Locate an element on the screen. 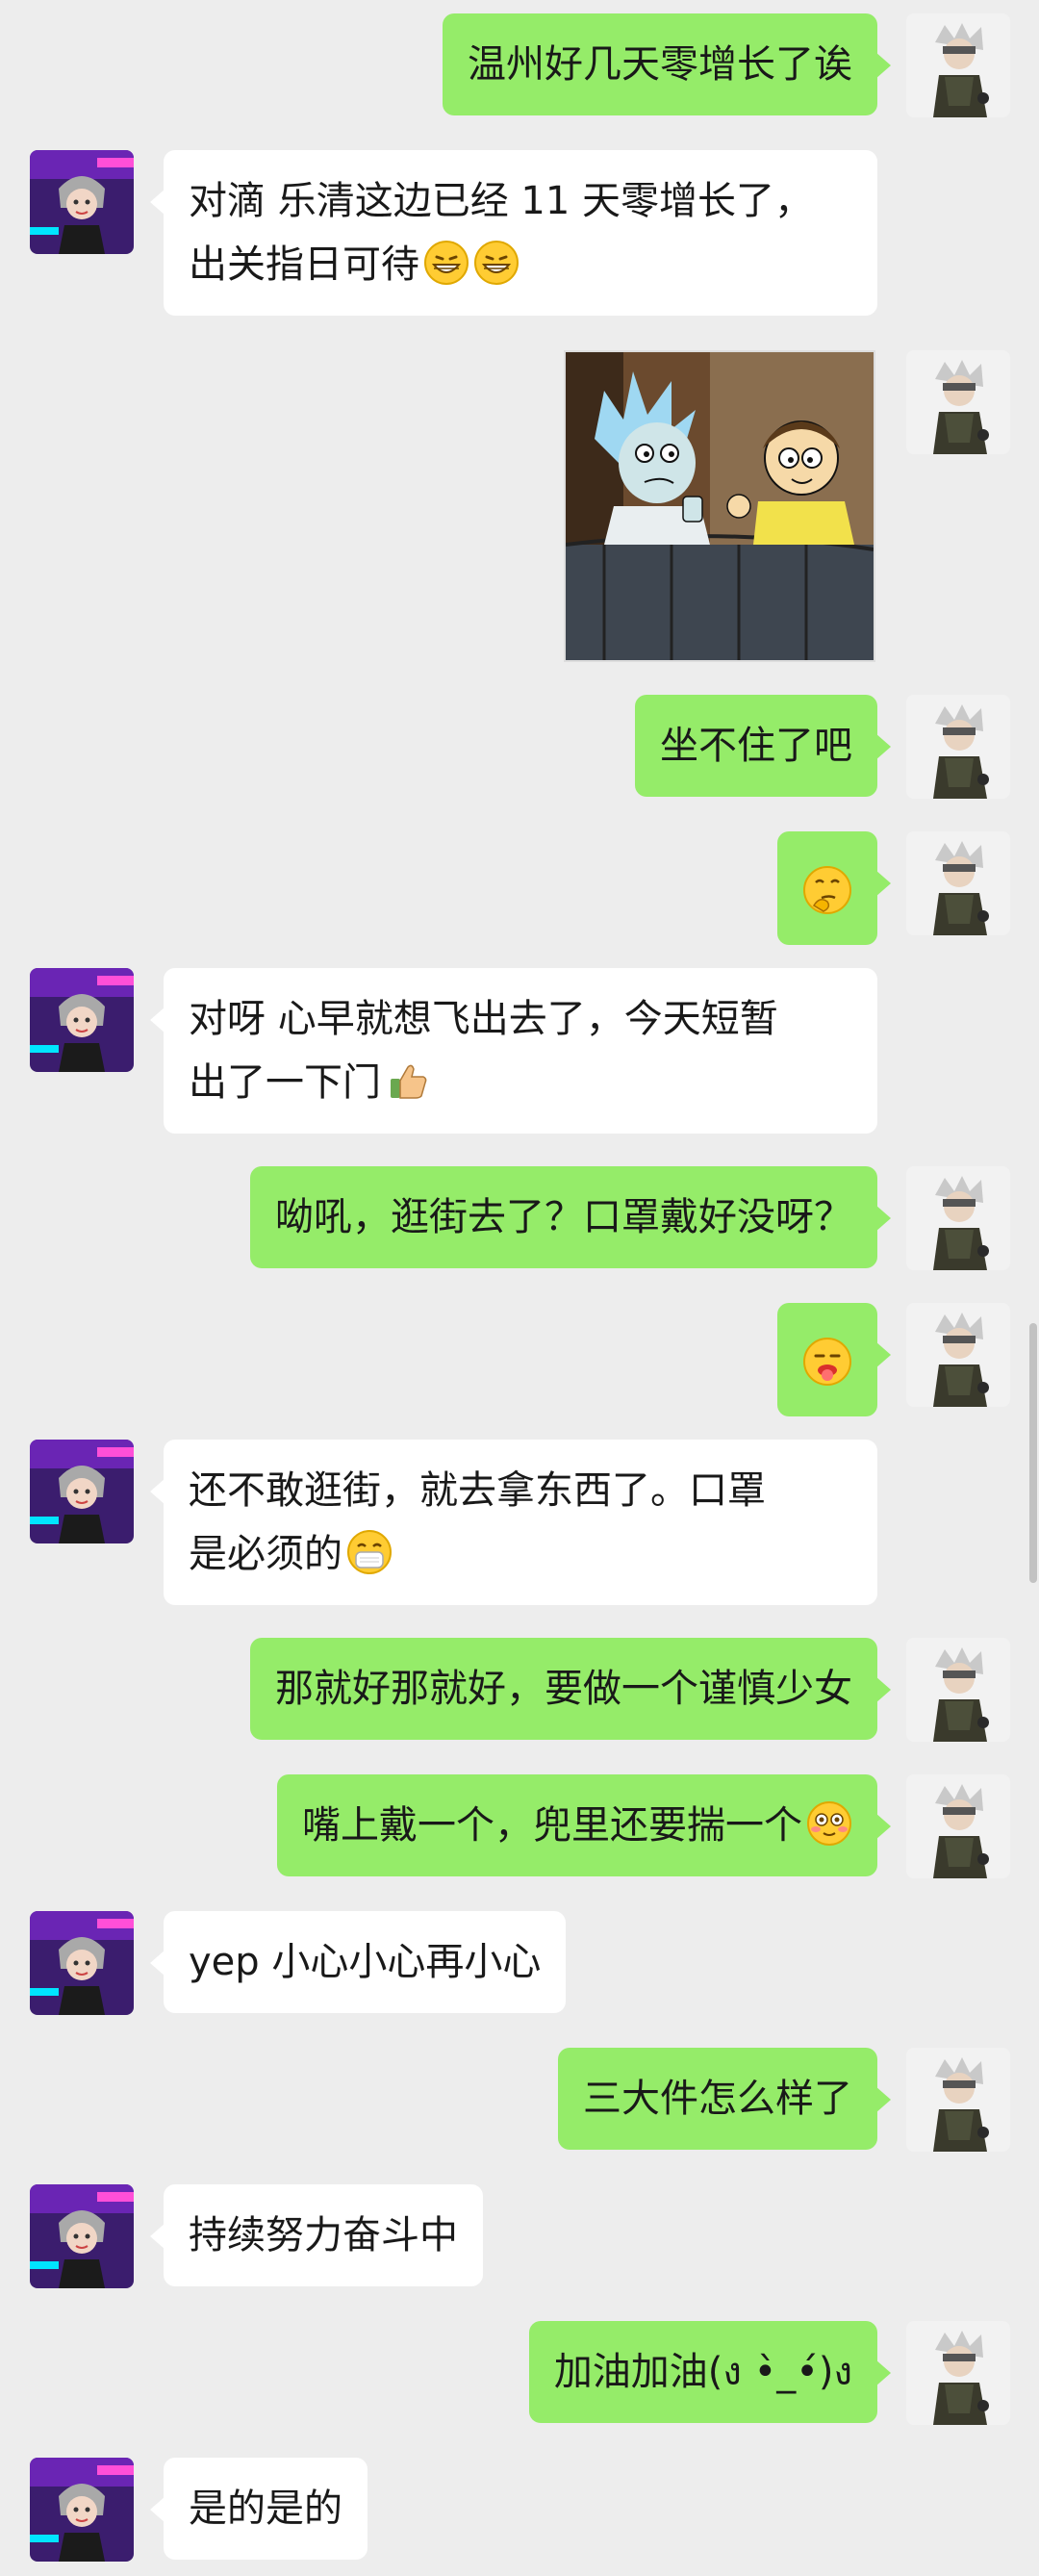  message-text: 坐不住了吧 is located at coordinates (756, 746).